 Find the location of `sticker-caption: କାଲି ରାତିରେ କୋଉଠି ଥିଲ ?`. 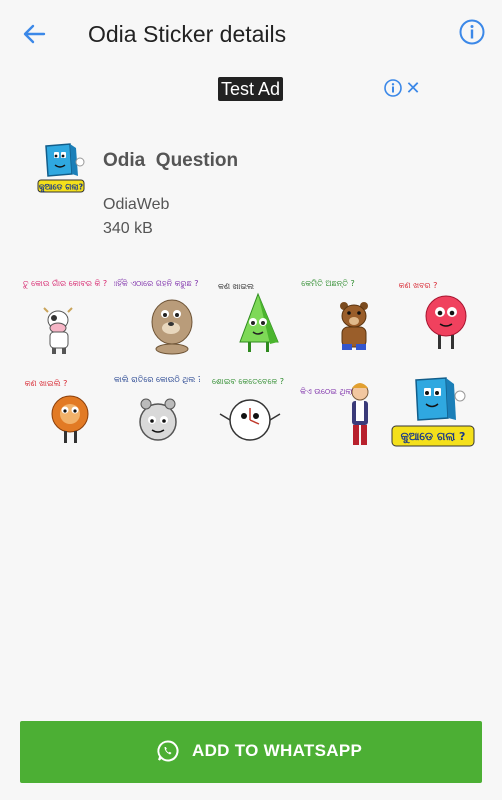

sticker-caption: କାଲି ରାତିରେ କୋଉଠି ଥିଲ ? is located at coordinates (157, 379).